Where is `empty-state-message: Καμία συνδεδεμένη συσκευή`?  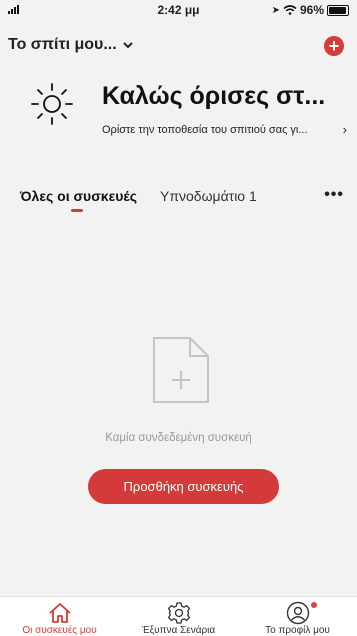 empty-state-message: Καμία συνδεδεμένη συσκευή is located at coordinates (178, 438).